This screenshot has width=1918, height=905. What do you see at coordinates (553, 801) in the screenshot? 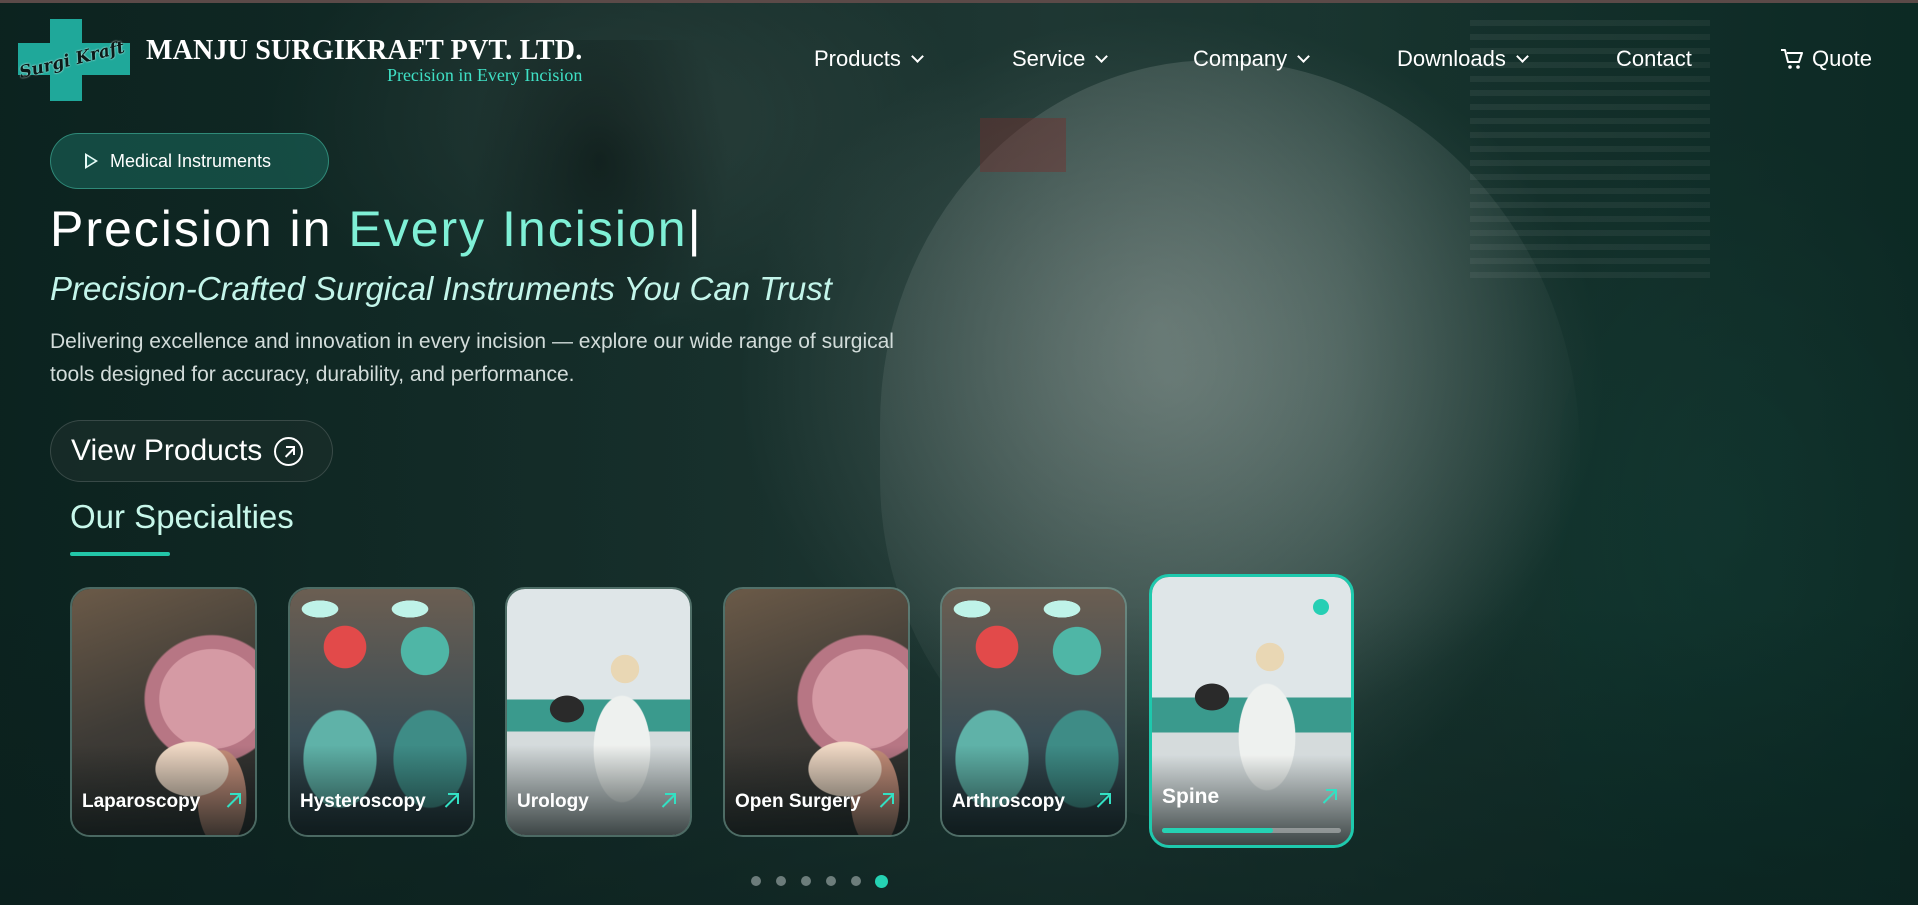
I see `specialty-card-label: Urology` at bounding box center [553, 801].